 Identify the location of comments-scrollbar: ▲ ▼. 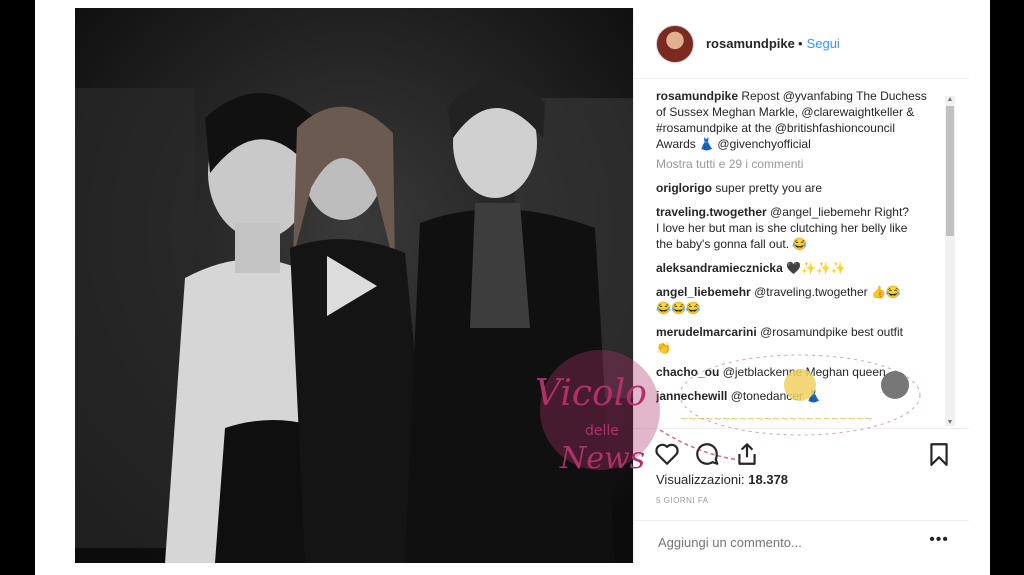
(950, 261).